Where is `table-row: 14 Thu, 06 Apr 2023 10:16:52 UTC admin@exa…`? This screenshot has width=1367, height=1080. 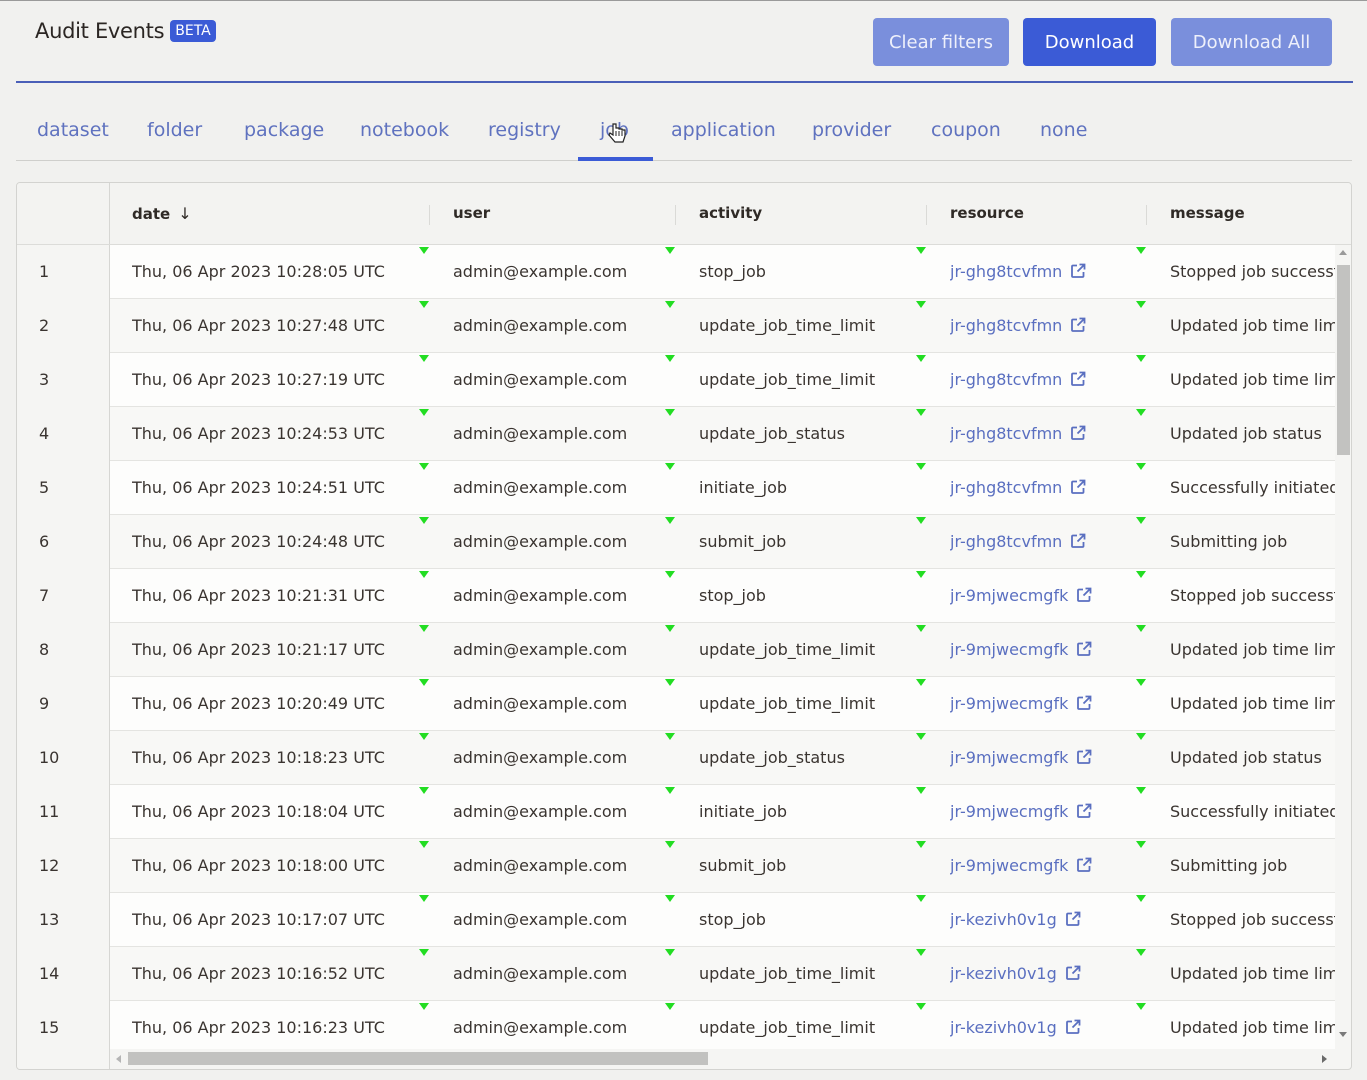 table-row: 14 Thu, 06 Apr 2023 10:16:52 UTC admin@exa… is located at coordinates (676, 974).